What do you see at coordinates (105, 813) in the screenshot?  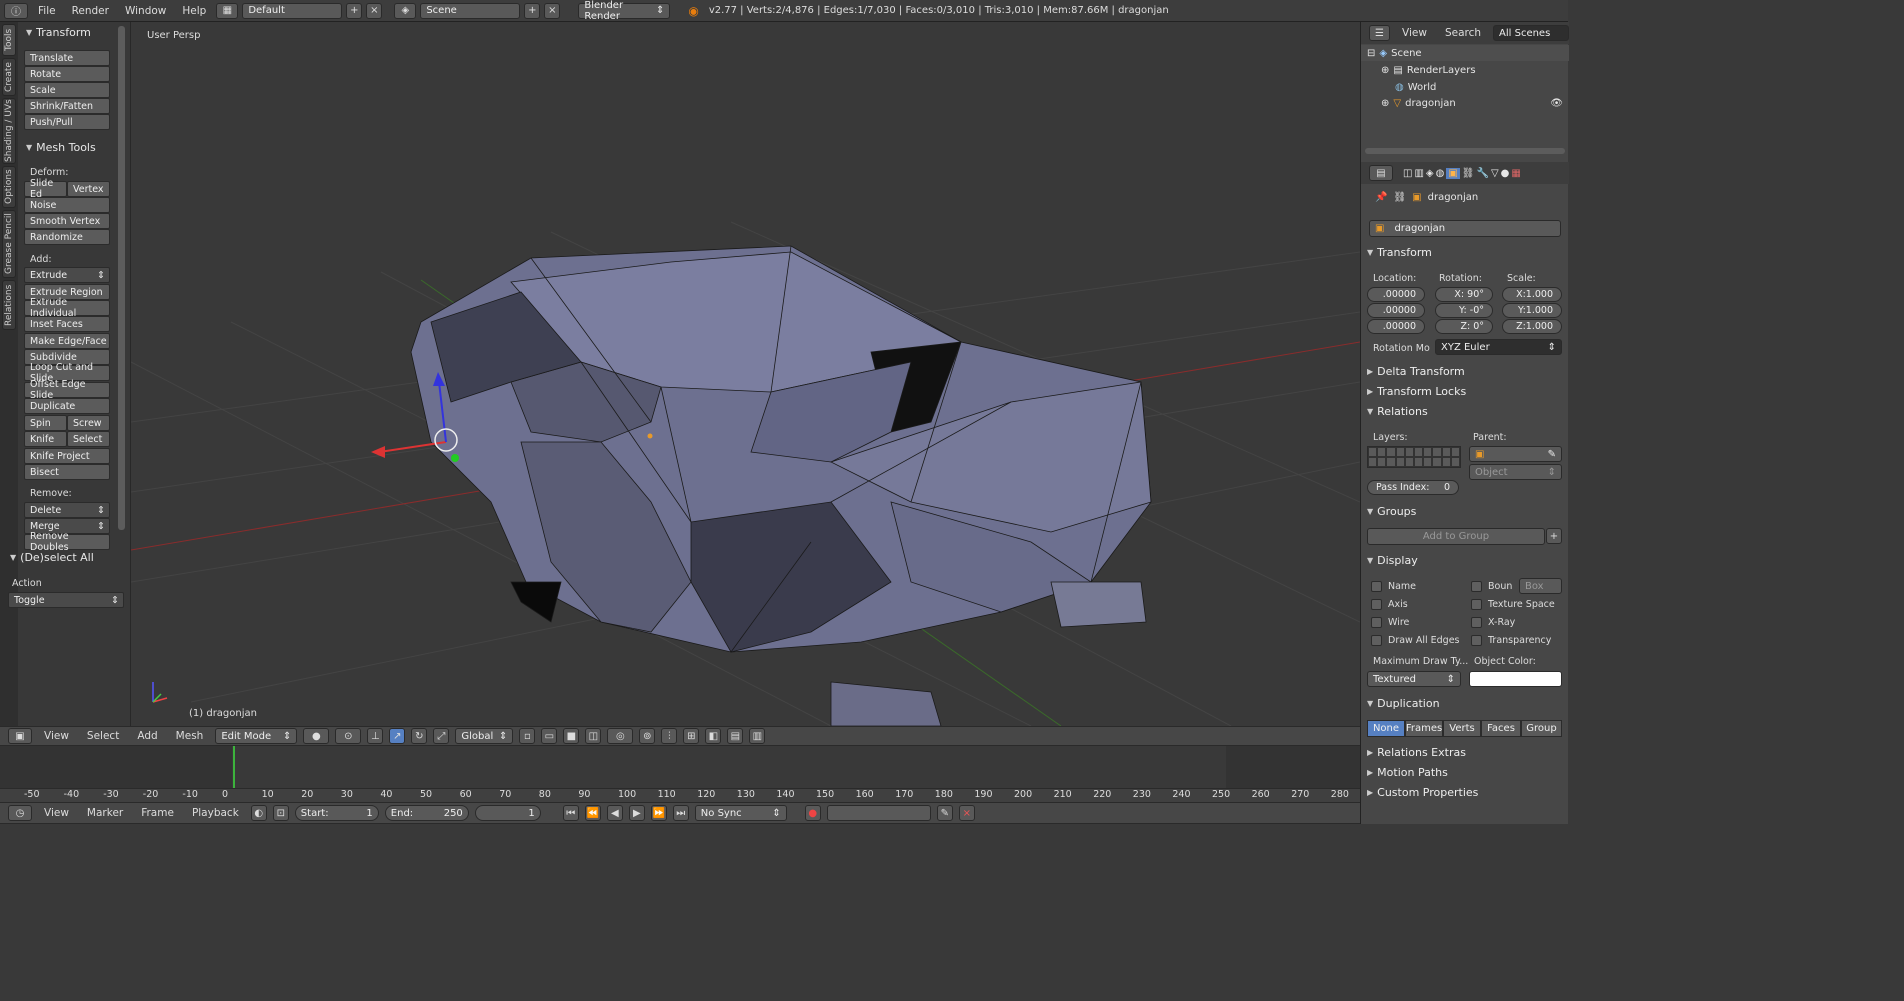 I see `menu-marker: Marker` at bounding box center [105, 813].